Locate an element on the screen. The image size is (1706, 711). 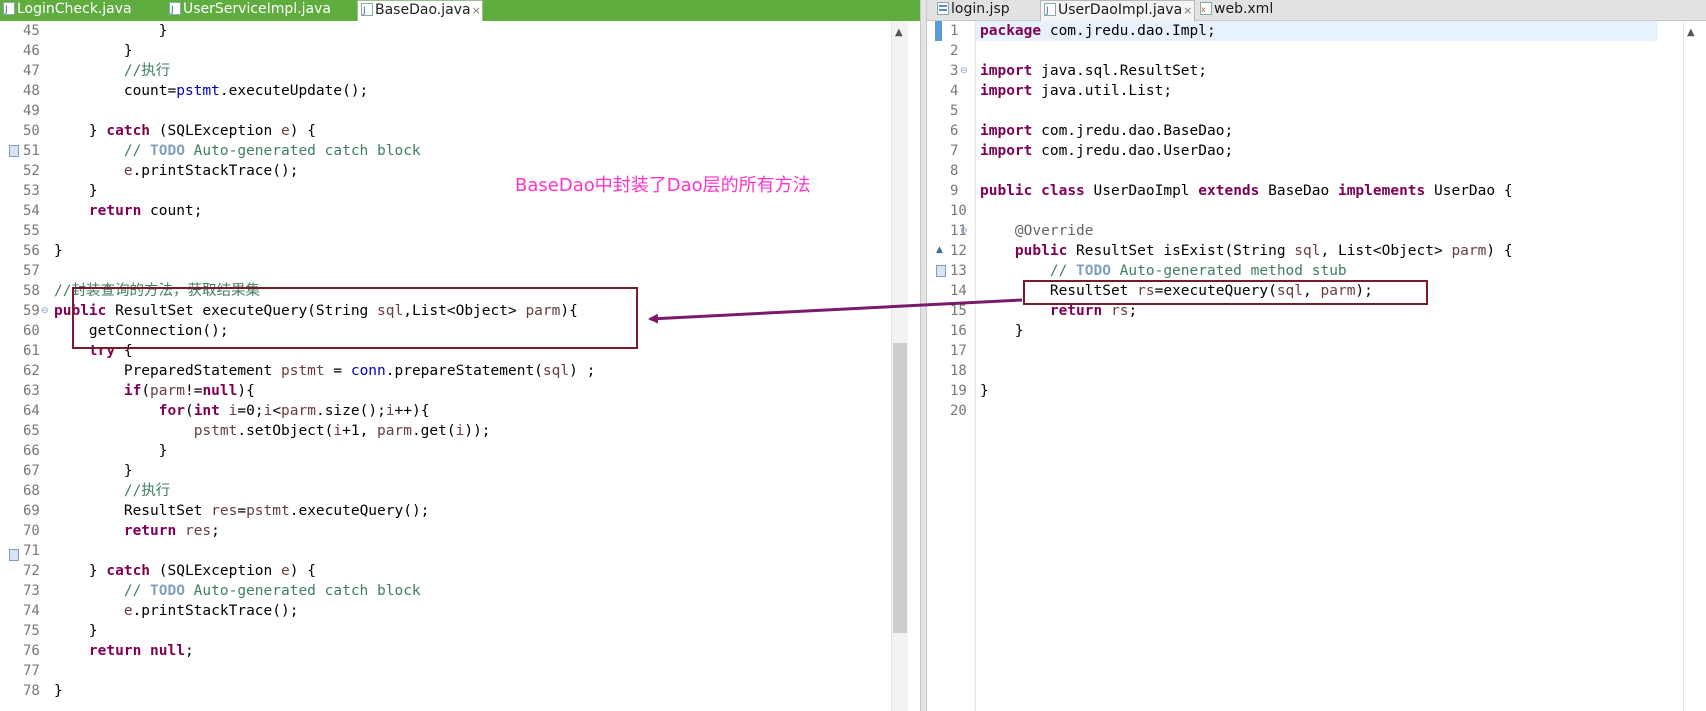
line-number: 71 is located at coordinates (31, 551).